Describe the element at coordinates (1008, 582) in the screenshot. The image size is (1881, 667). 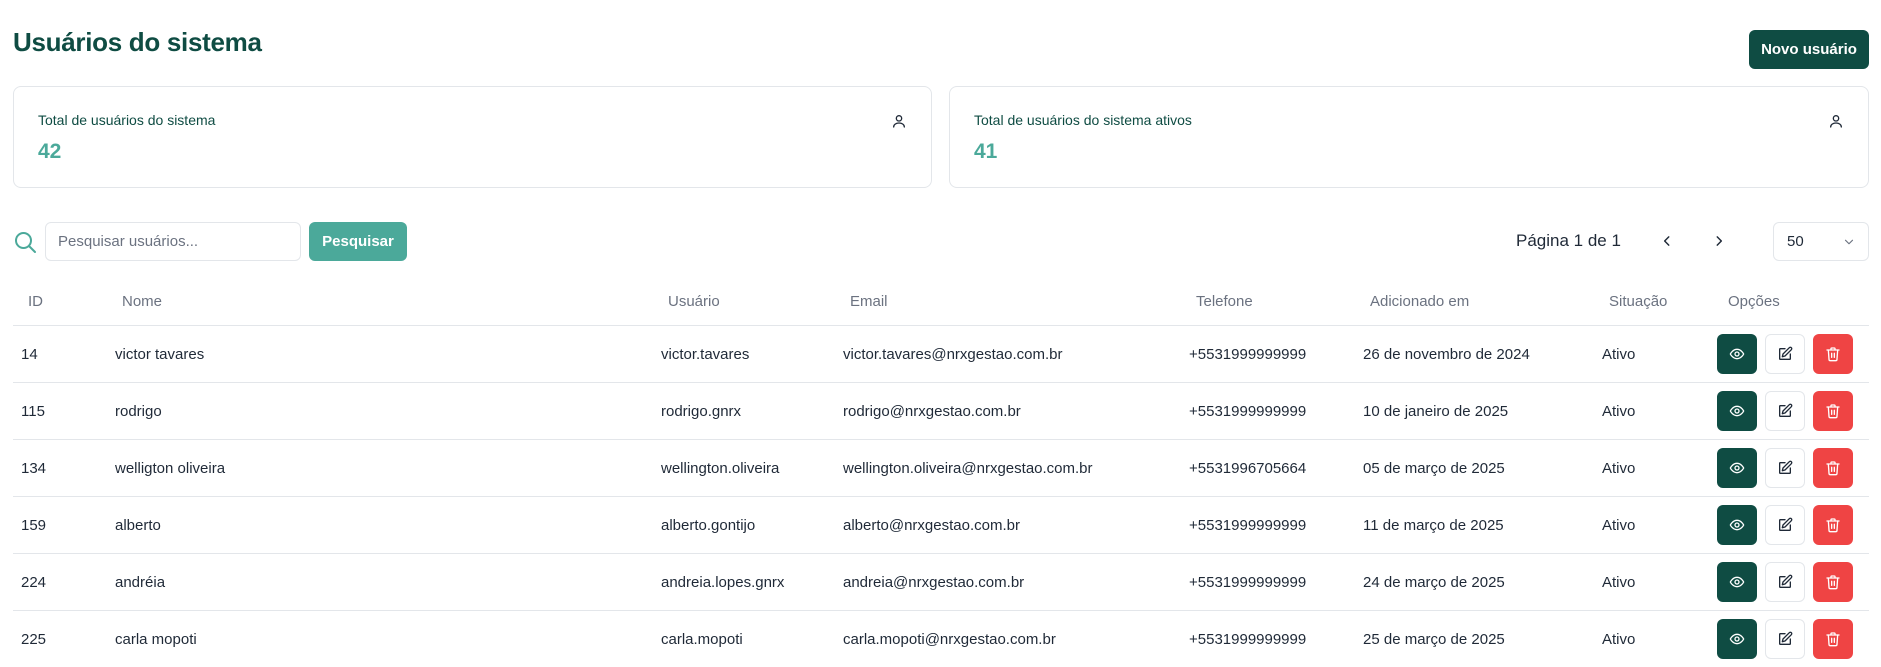
I see `cell-email: andreia@nrxgestao.com.br` at that location.